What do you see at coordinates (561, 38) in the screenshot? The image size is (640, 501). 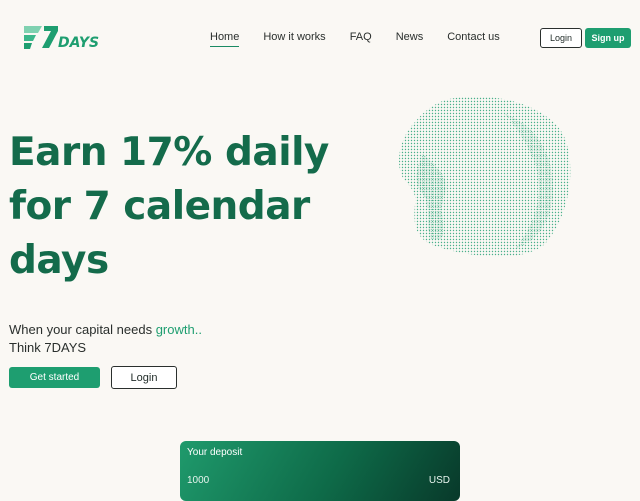 I see `header-login-button: Login` at bounding box center [561, 38].